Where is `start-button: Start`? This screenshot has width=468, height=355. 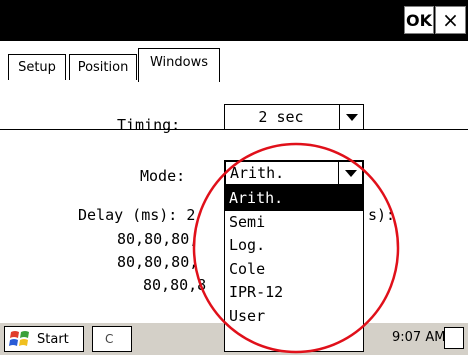 start-button: Start is located at coordinates (44, 339).